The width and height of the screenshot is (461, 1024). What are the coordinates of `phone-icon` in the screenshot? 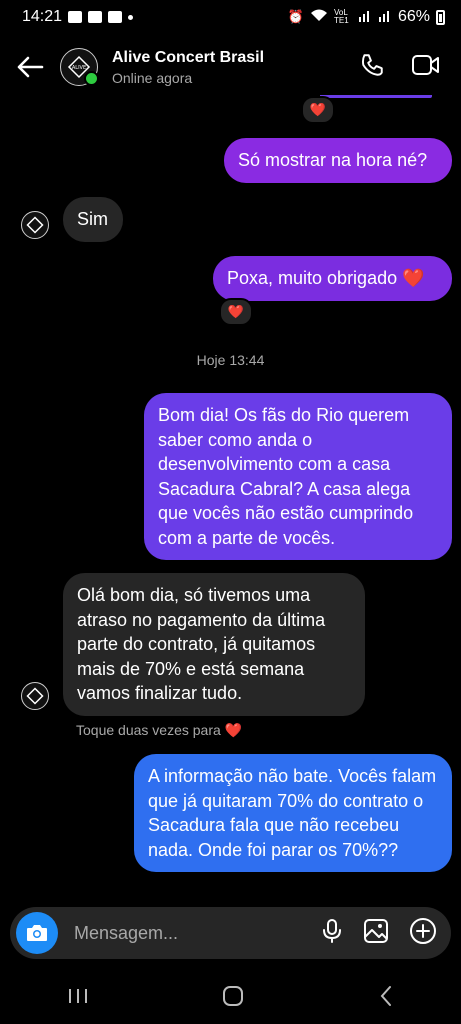 It's located at (372, 64).